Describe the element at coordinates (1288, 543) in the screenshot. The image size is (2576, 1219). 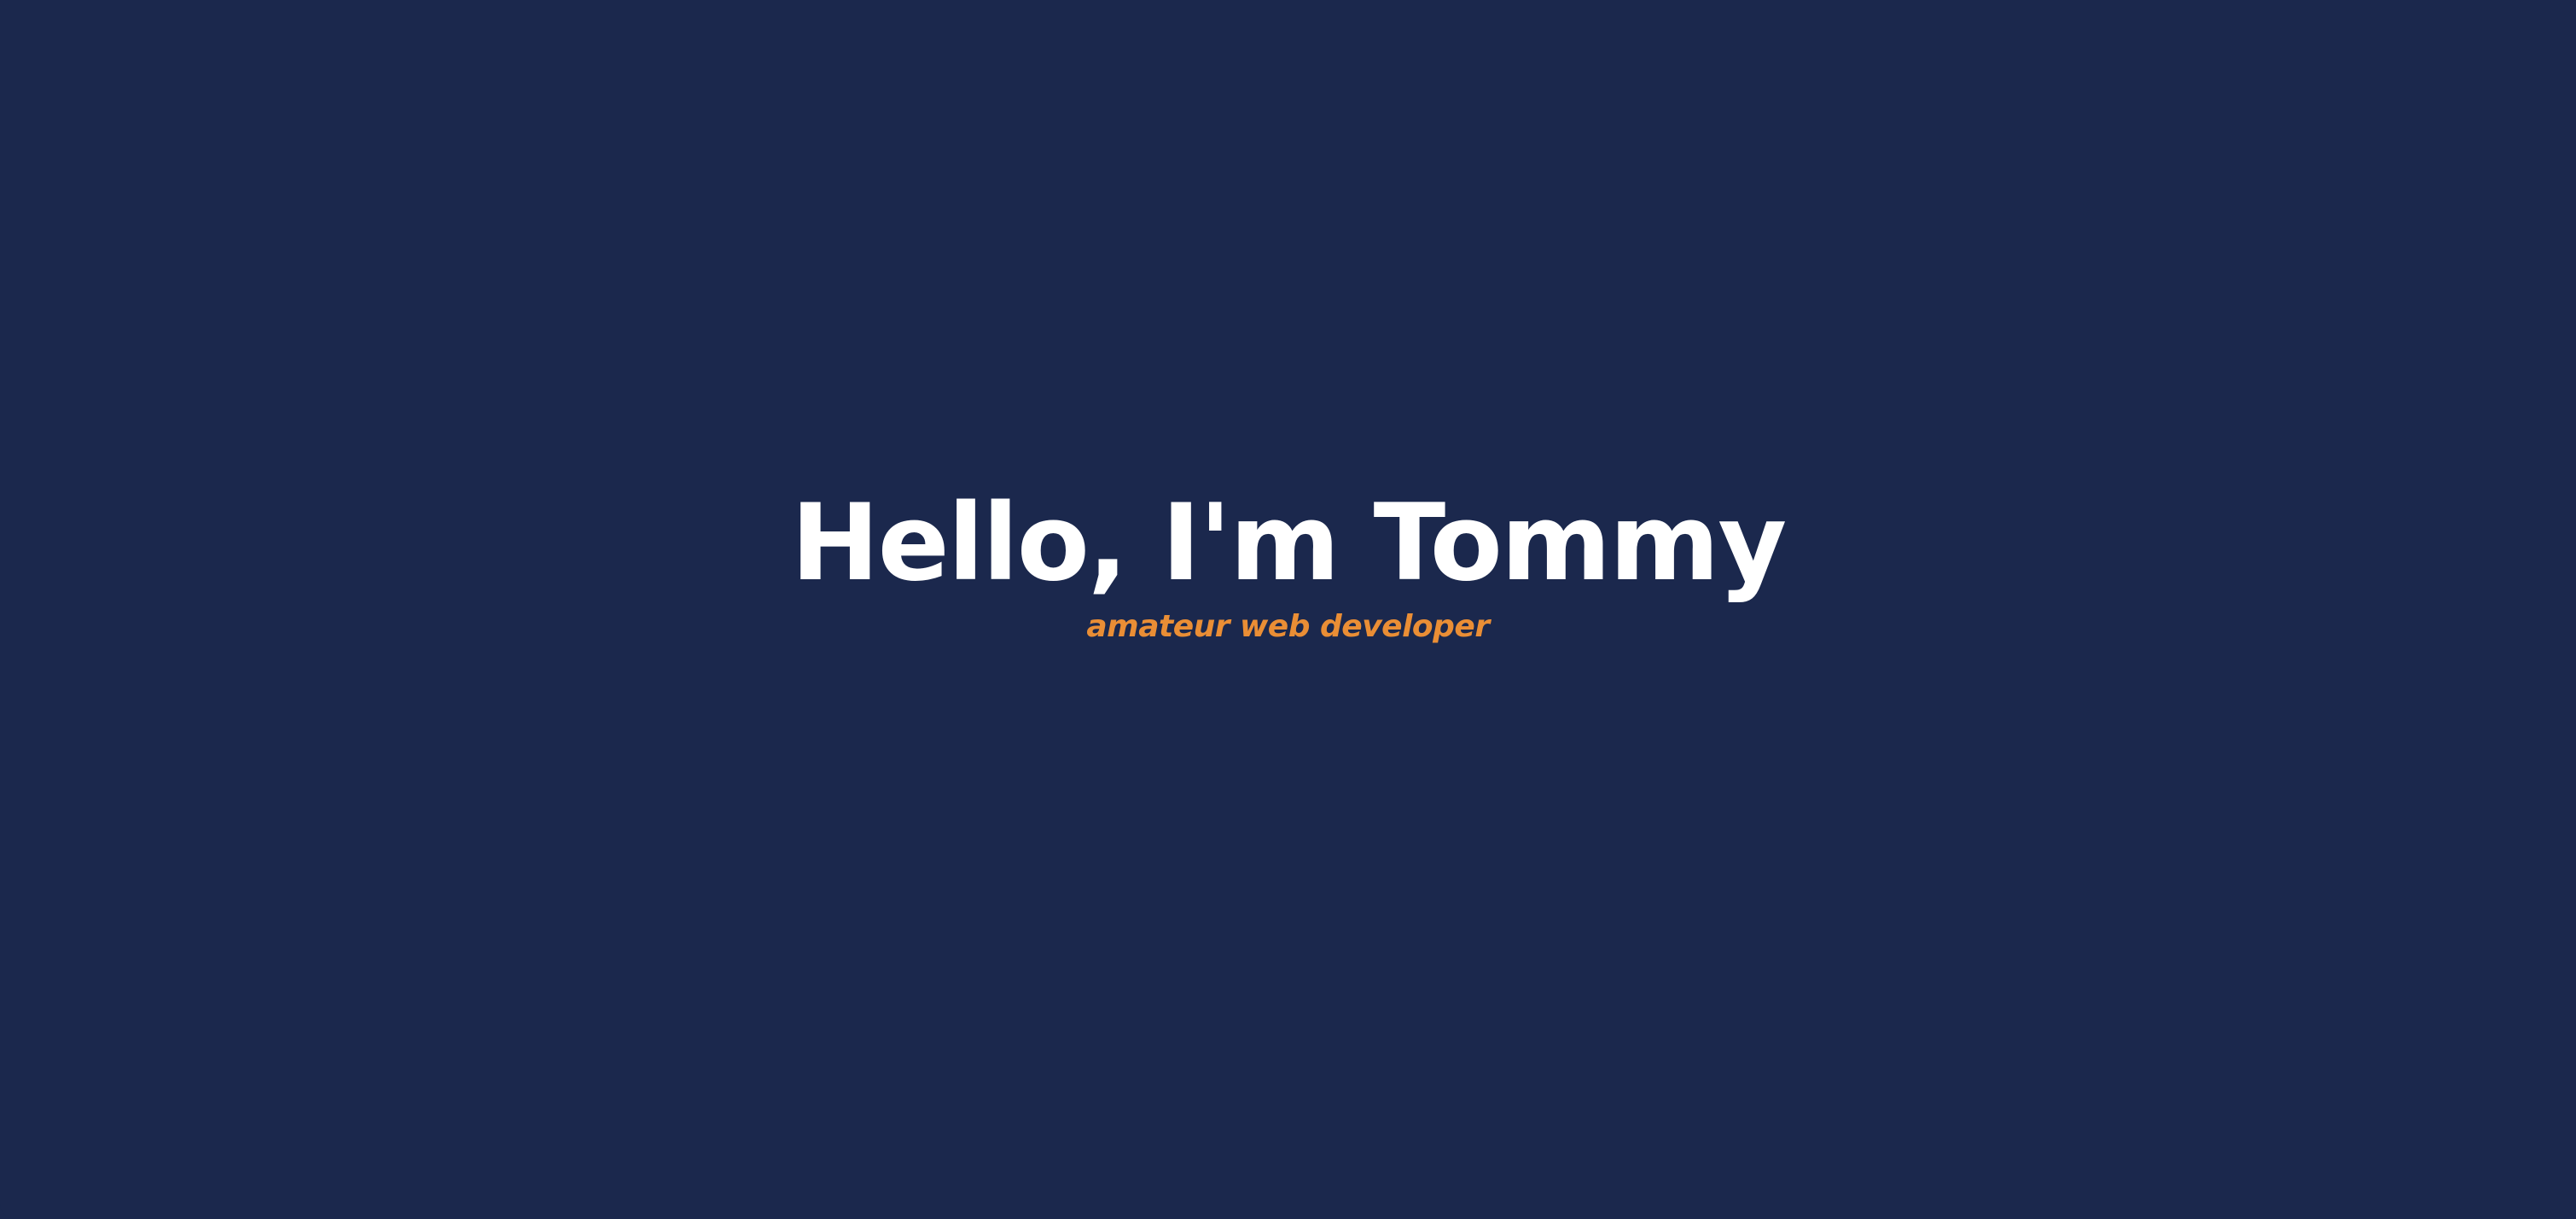
I see `hero-title: Hello, I'm Tommy` at that location.